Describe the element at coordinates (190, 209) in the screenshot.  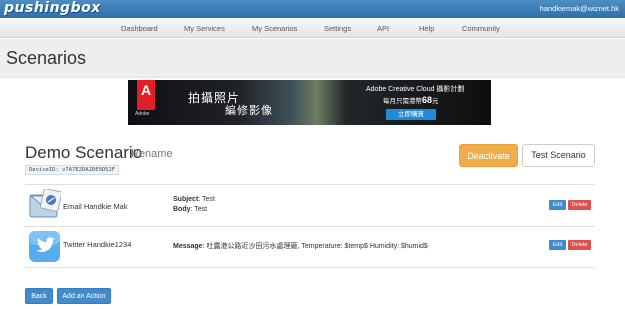
I see `action-field: Body: Test` at that location.